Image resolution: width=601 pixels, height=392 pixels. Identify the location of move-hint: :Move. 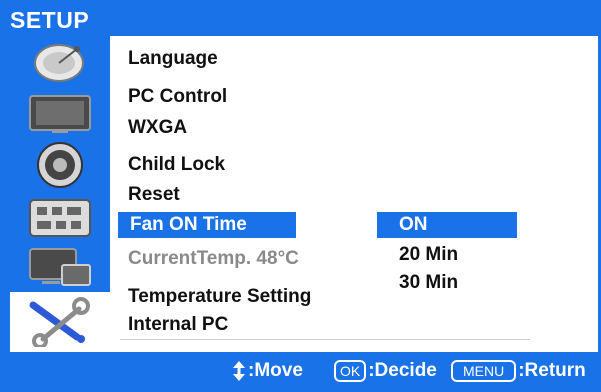
(267, 371).